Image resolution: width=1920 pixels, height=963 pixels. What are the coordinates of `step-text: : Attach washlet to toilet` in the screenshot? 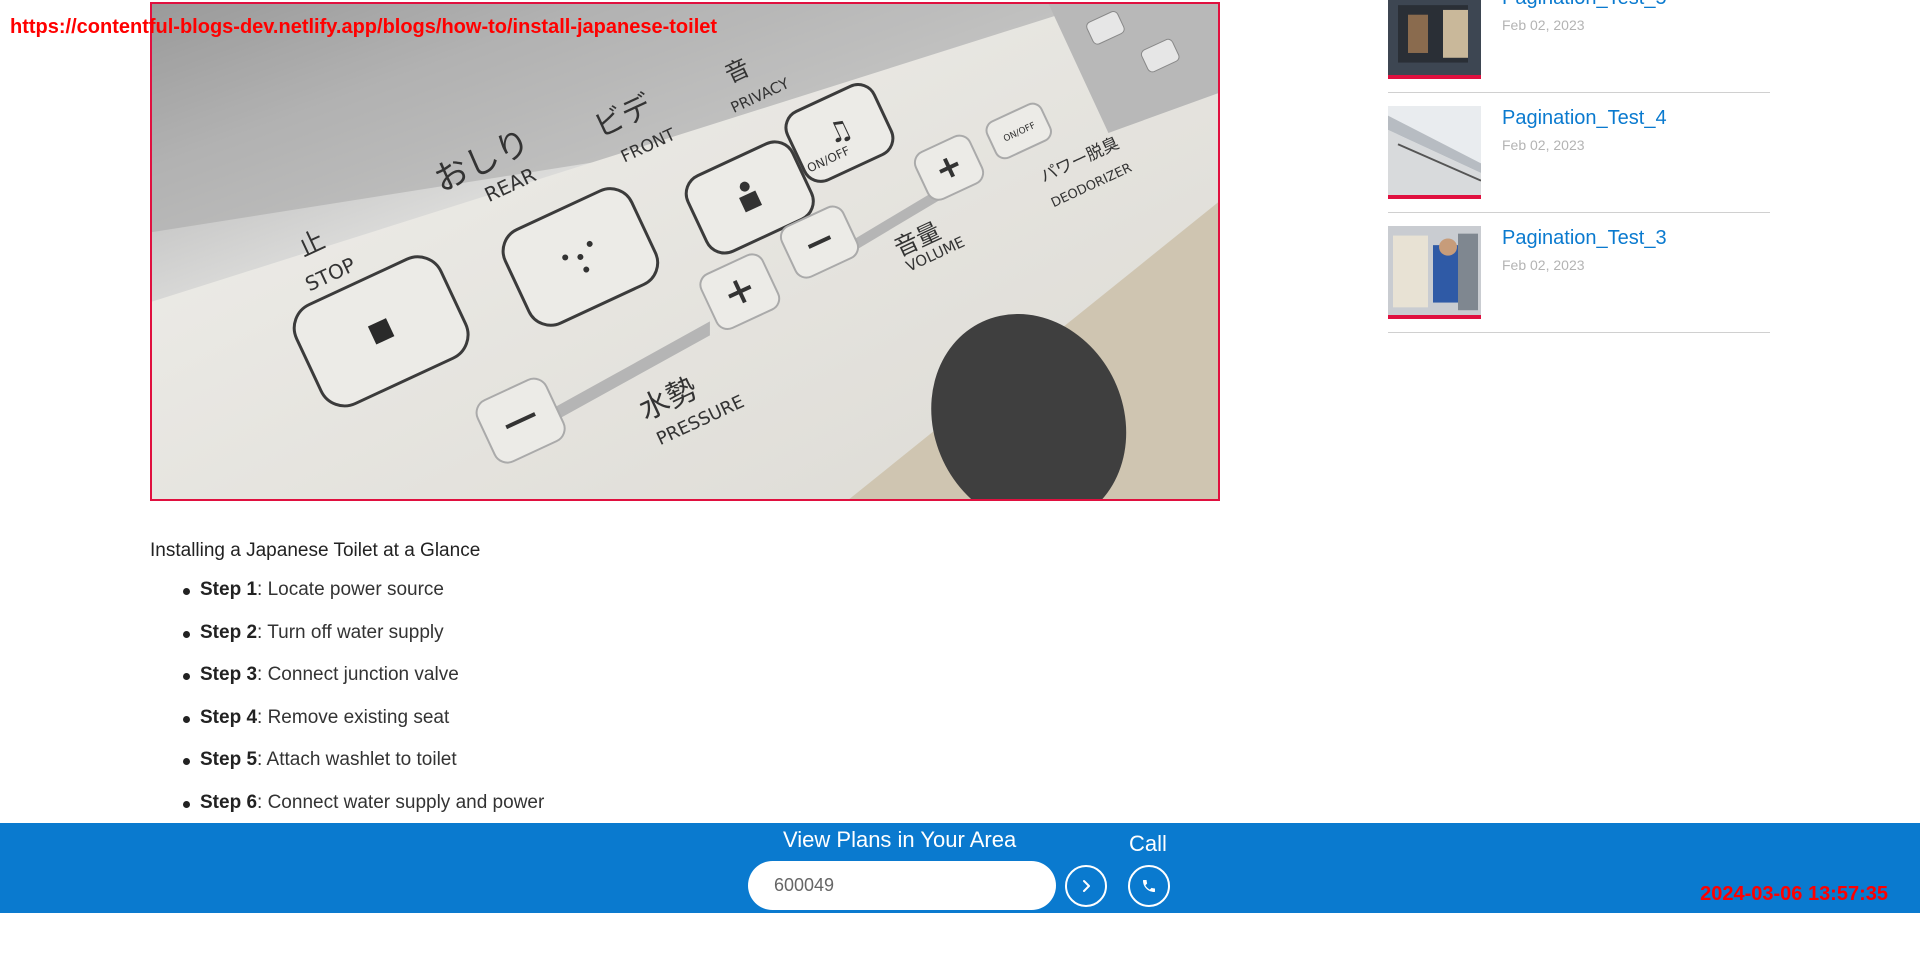 It's located at (357, 759).